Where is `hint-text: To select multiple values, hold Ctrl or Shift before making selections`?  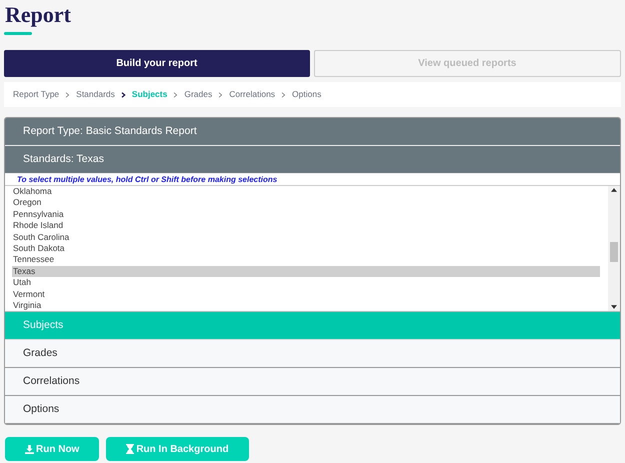
hint-text: To select multiple values, hold Ctrl or Shift before making selections is located at coordinates (312, 180).